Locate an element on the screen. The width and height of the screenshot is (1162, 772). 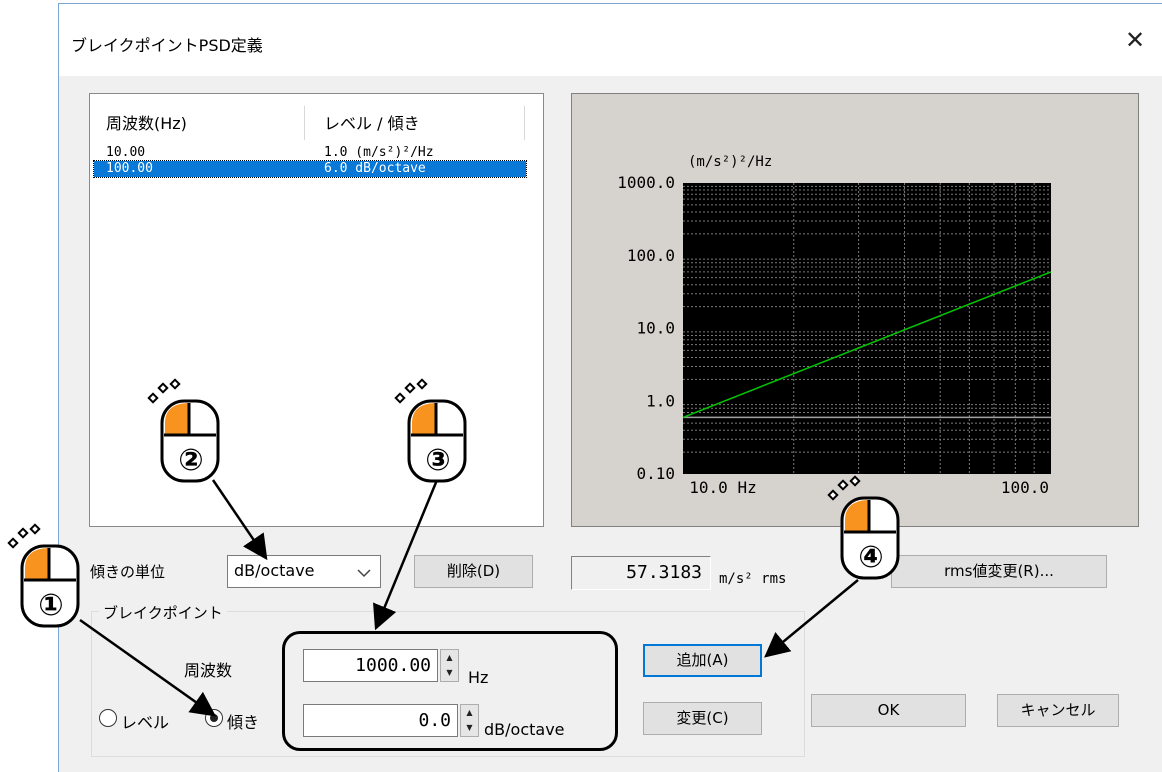
list-item-selected: 100.00 6.0 dB/octave is located at coordinates (310, 169).